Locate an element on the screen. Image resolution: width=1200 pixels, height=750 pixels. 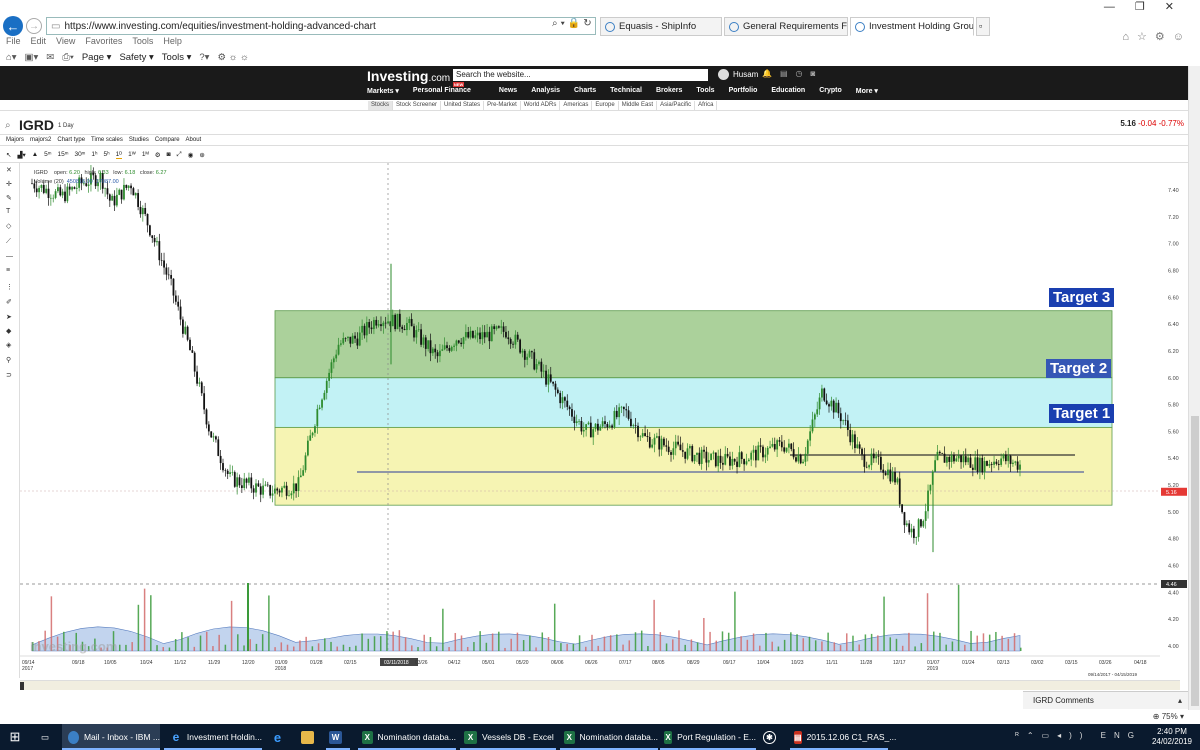
channel-icon: ≡ is located at coordinates (8, 270).